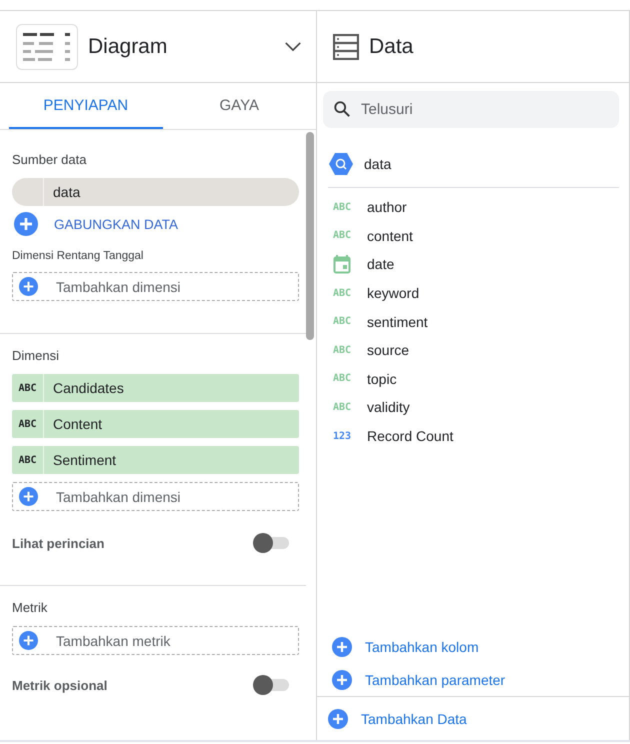 The image size is (630, 744). I want to click on chart-type-title: Diagram, so click(128, 46).